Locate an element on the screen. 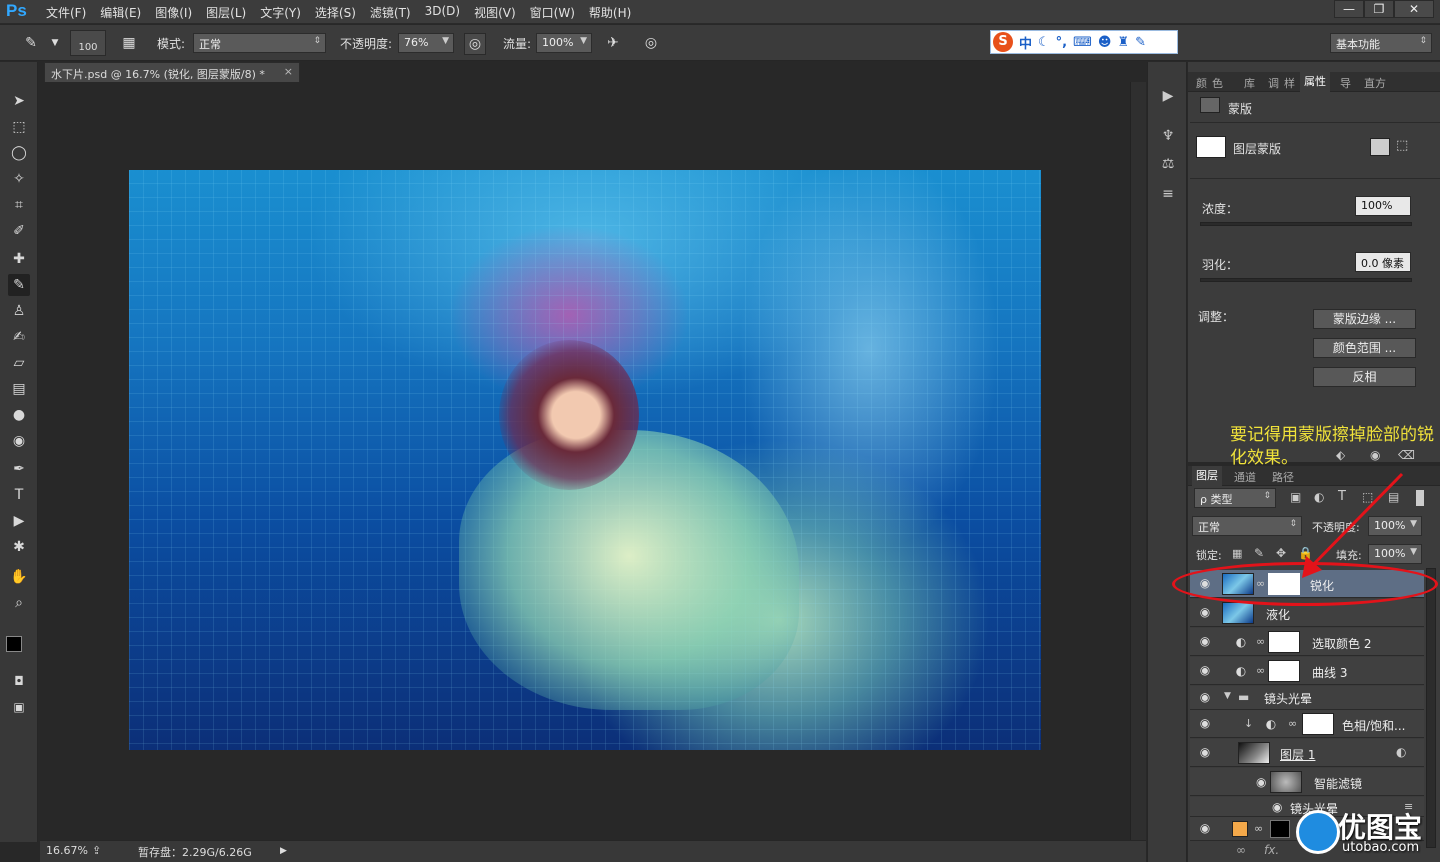 This screenshot has width=1440, height=862. marquee-tool-icon: ⬚ is located at coordinates (19, 127).